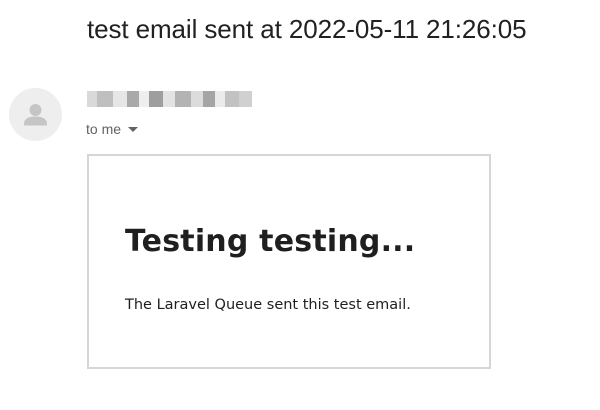 This screenshot has height=410, width=600. I want to click on sender-avatar, so click(35, 114).